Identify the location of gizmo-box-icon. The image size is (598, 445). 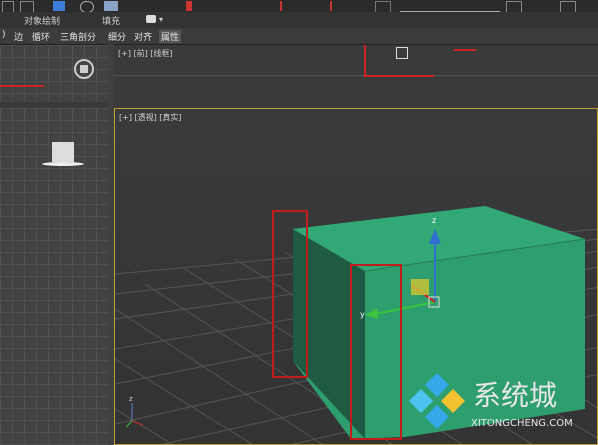
(402, 53).